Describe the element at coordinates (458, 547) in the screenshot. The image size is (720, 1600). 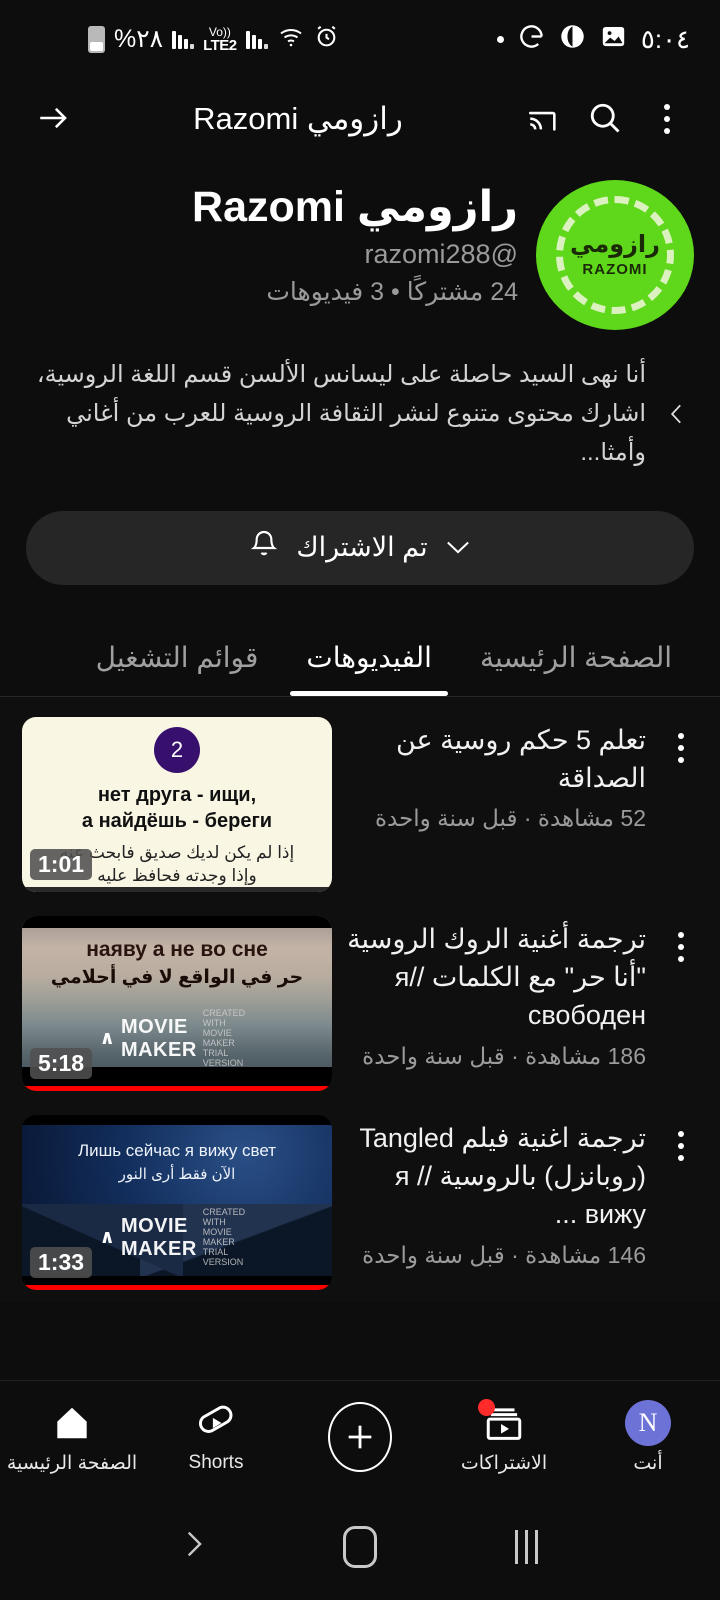
I see `chevron-down-icon` at that location.